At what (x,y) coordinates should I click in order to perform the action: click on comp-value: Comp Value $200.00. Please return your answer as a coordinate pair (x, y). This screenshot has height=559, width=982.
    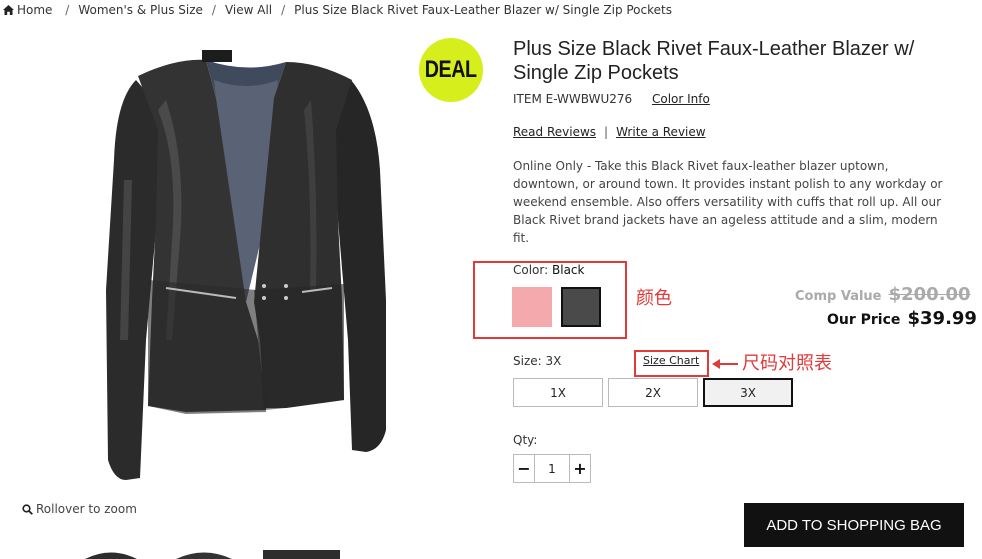
    Looking at the image, I should click on (883, 294).